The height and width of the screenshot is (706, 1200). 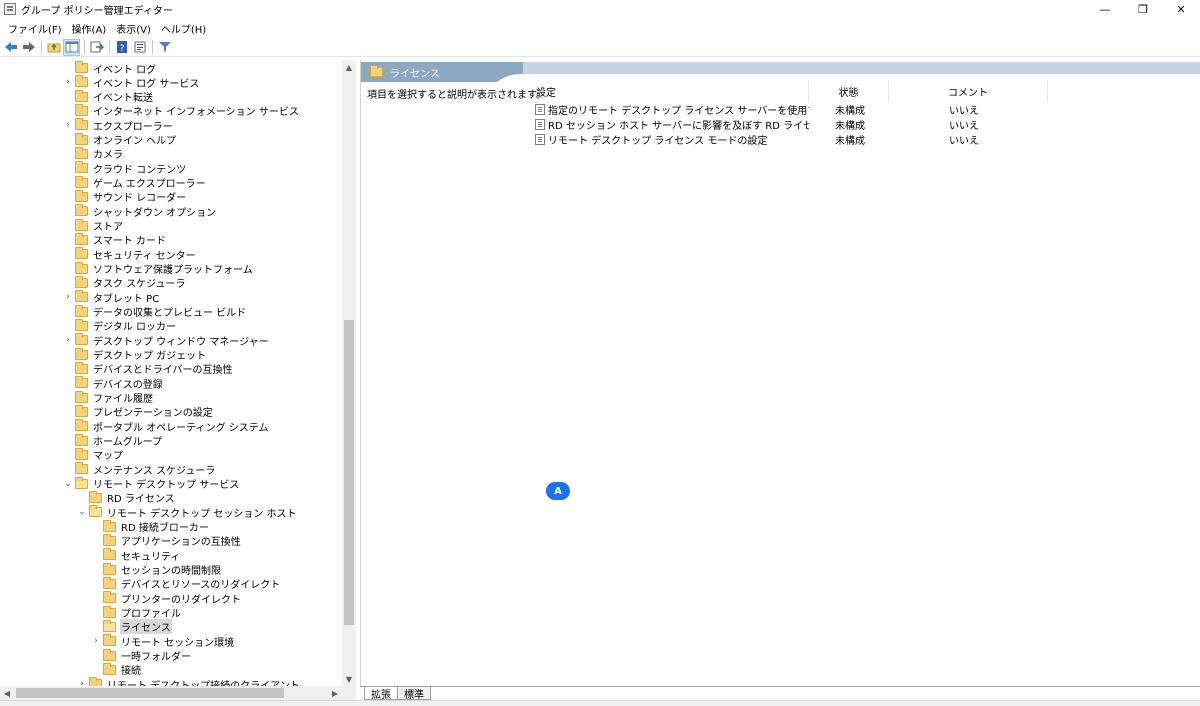 I want to click on close-button: ✕, so click(x=1181, y=9).